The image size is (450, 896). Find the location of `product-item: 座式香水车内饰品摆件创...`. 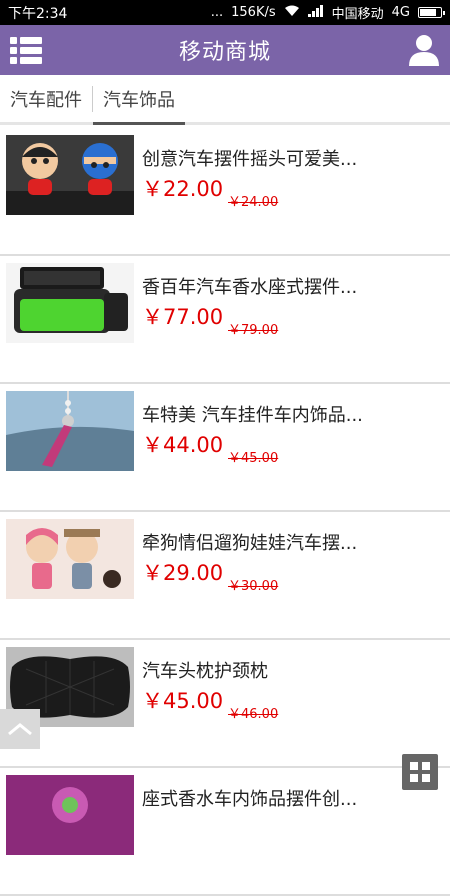

product-item: 座式香水车内饰品摆件创... is located at coordinates (225, 832).